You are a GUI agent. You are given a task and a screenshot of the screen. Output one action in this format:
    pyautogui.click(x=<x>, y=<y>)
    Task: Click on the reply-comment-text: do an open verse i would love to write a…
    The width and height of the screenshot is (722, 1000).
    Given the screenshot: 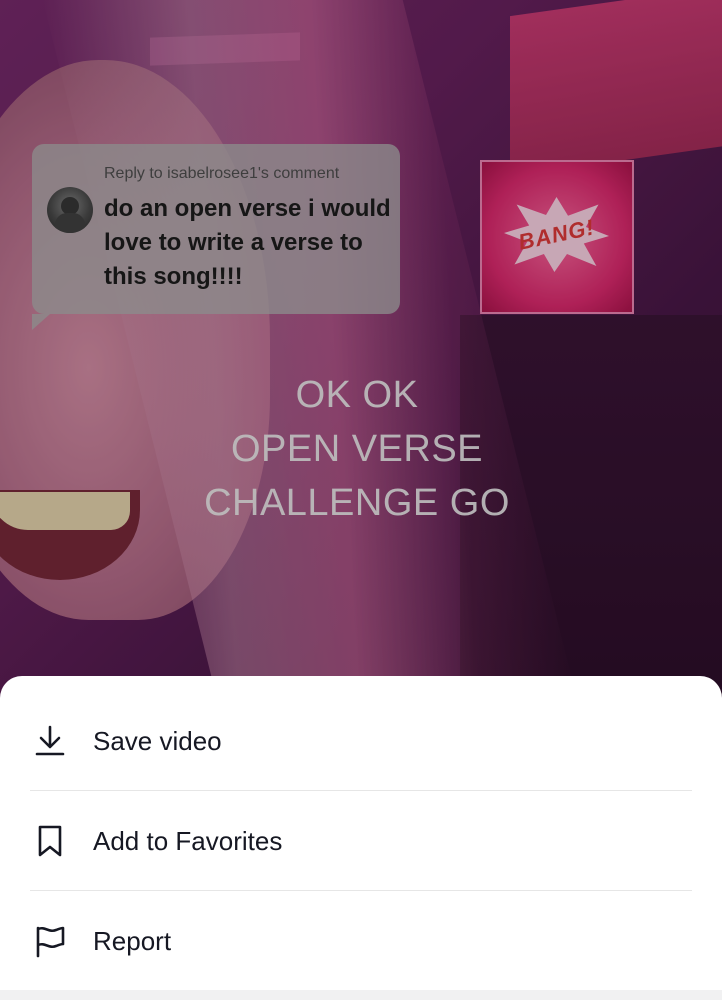 What is the action you would take?
    pyautogui.click(x=247, y=242)
    